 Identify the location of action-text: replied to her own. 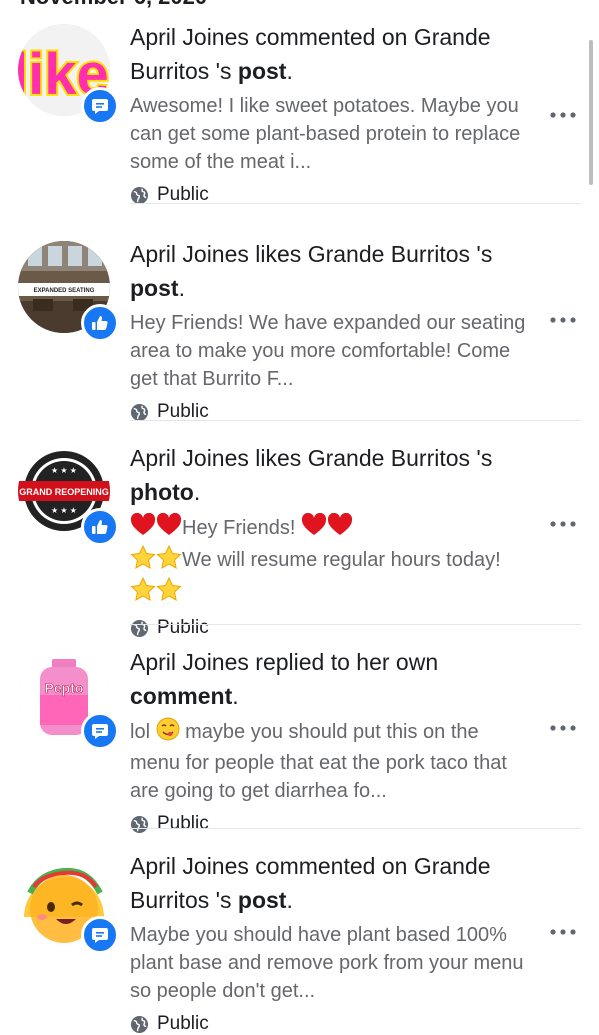
(347, 662).